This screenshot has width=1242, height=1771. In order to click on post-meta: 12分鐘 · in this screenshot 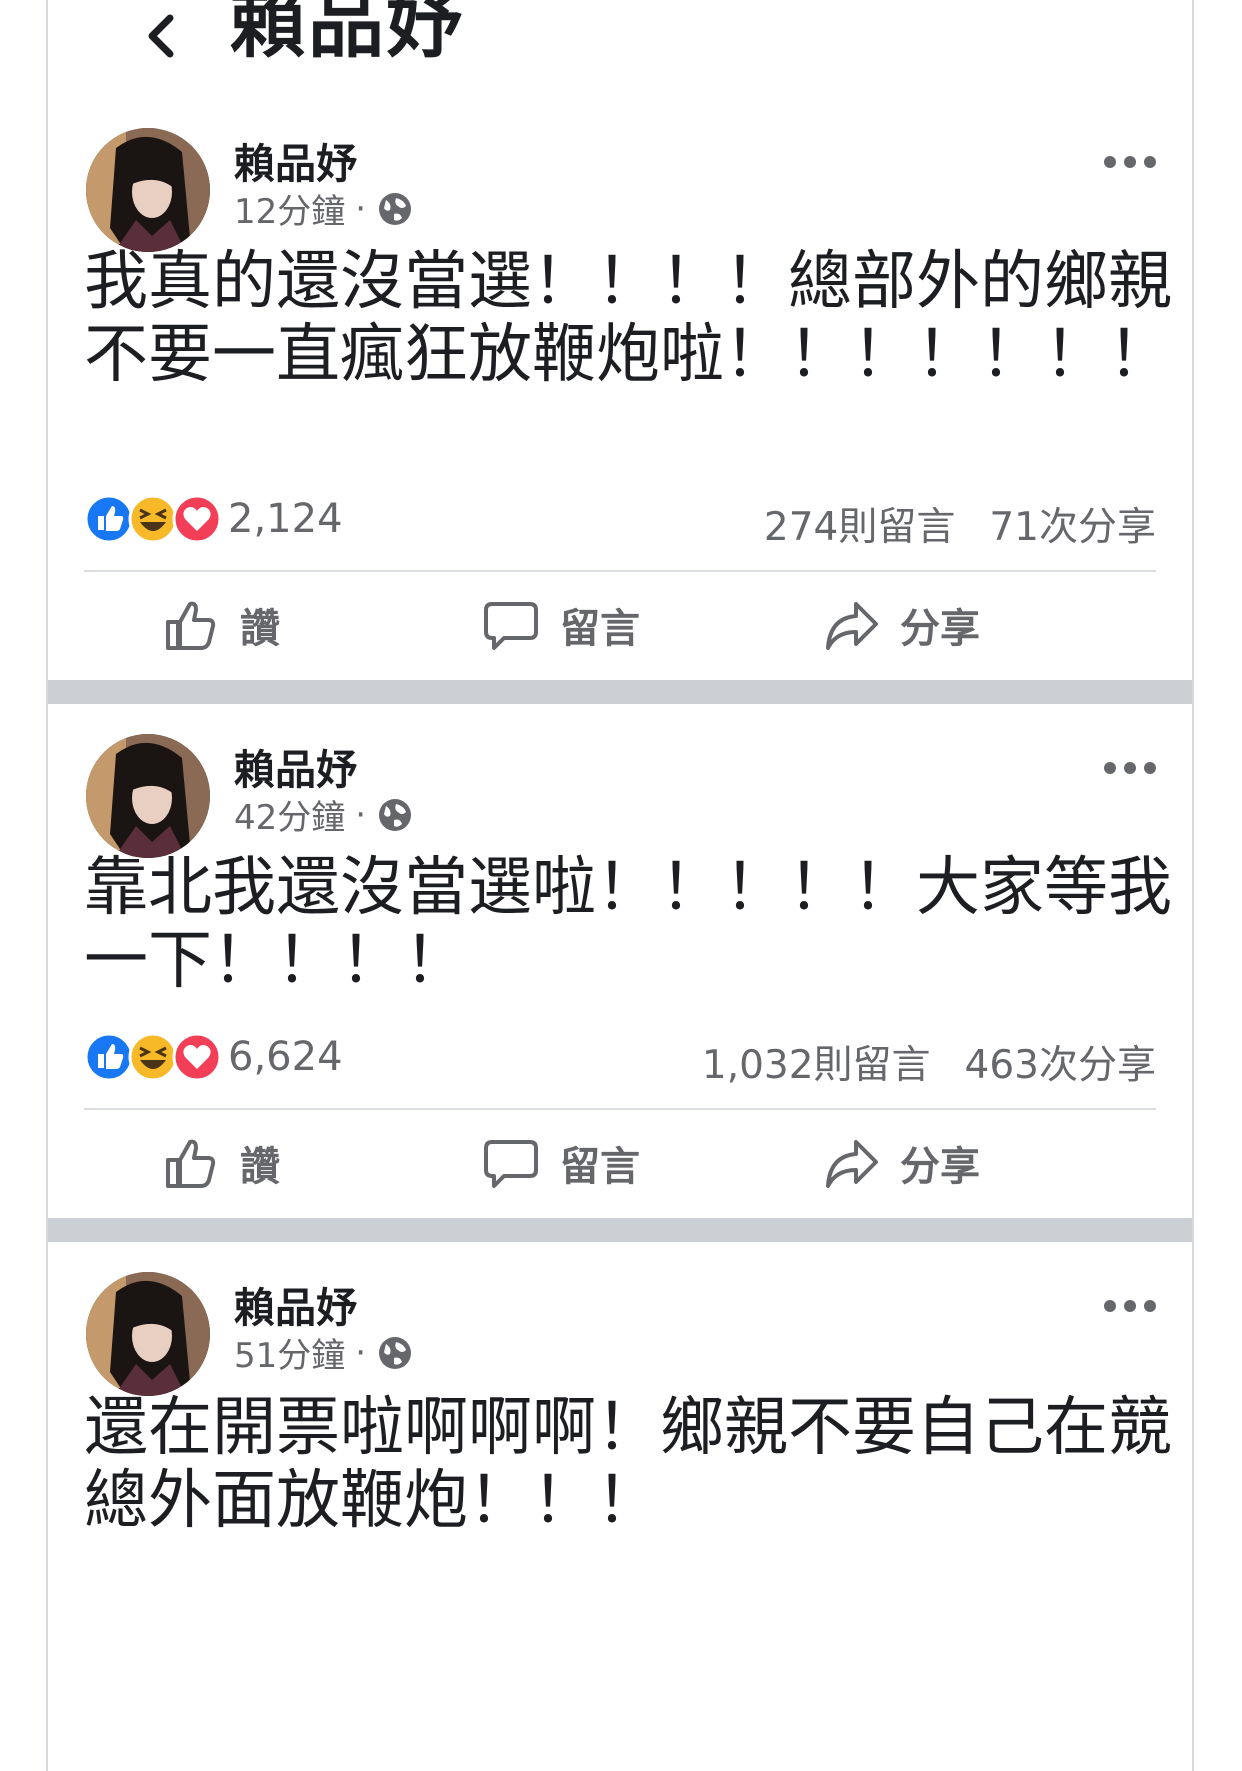, I will do `click(324, 208)`.